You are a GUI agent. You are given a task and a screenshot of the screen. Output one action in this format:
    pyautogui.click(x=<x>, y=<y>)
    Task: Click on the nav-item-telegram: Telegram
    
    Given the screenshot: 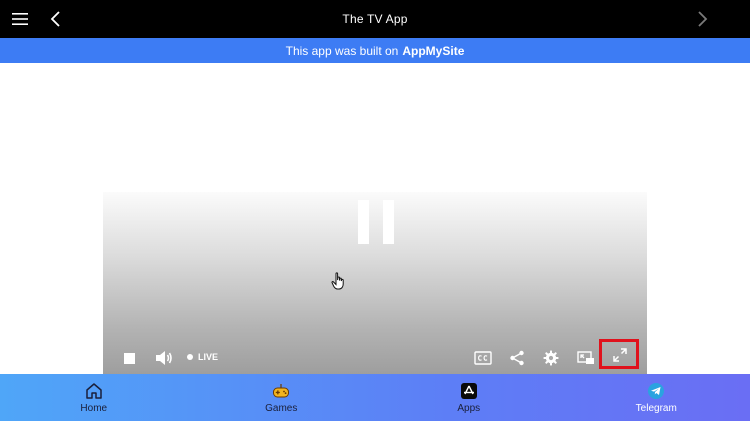 What is the action you would take?
    pyautogui.click(x=656, y=397)
    